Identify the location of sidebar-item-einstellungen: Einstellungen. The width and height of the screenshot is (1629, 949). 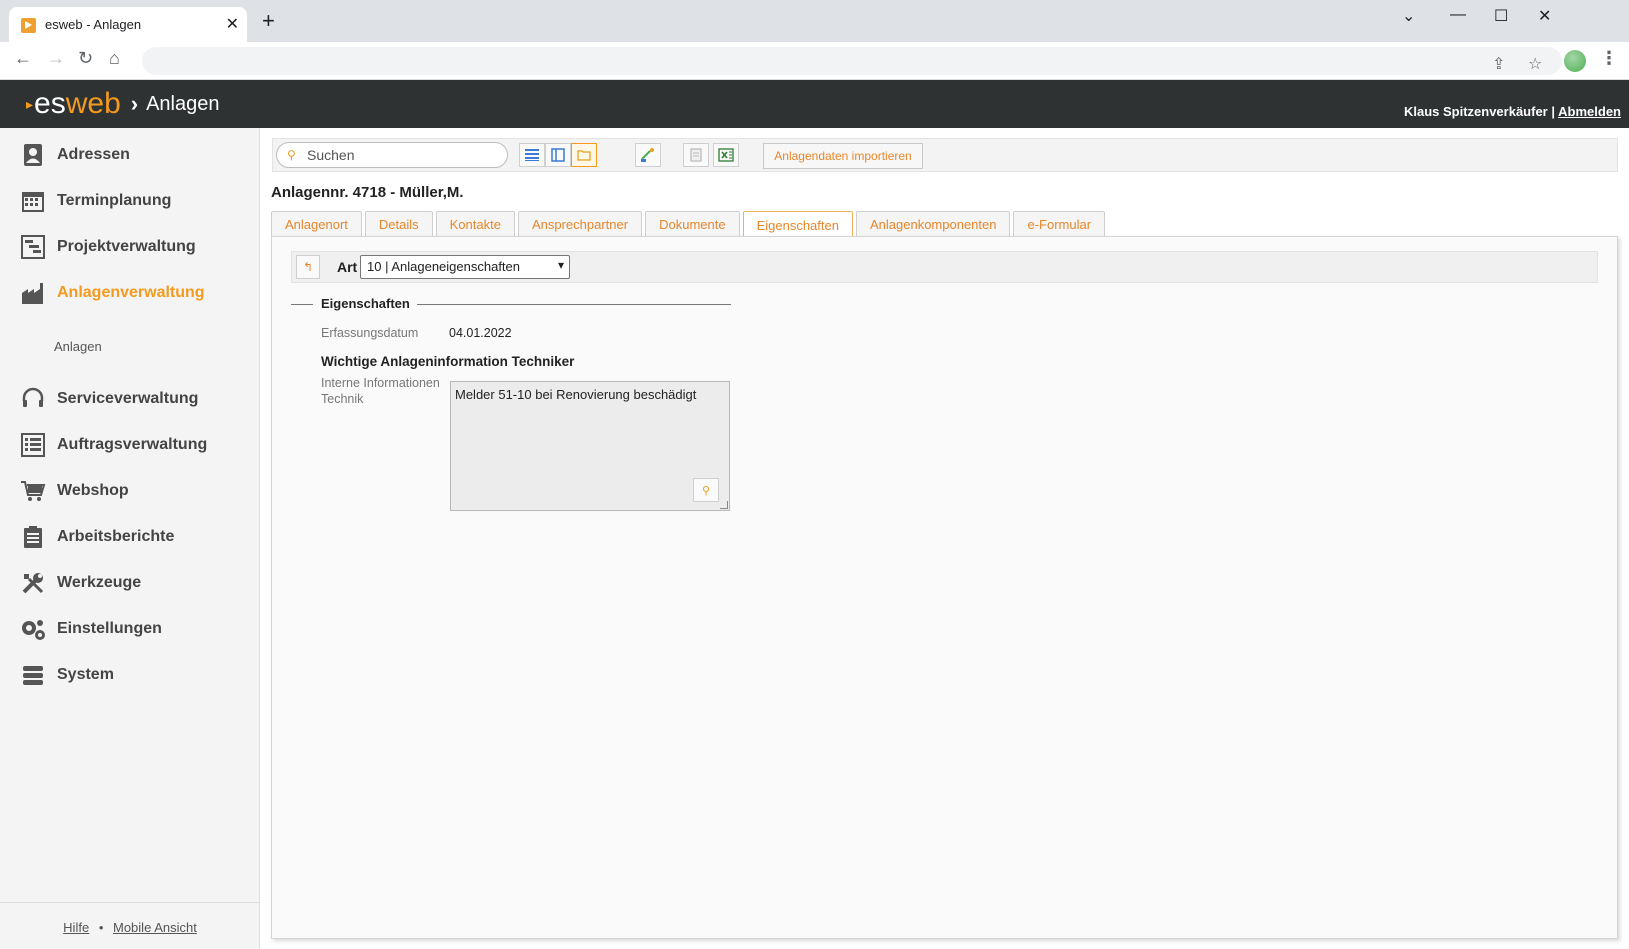
(91, 629).